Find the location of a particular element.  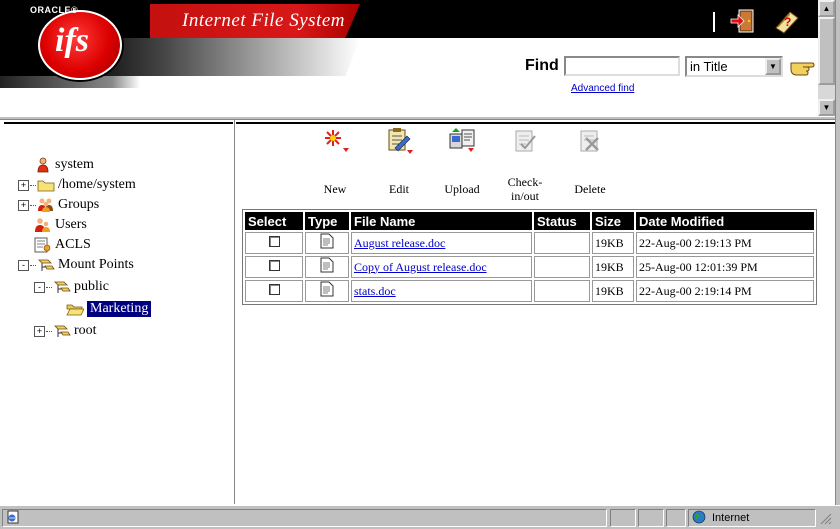

tree-item-label: public is located at coordinates (91, 286).